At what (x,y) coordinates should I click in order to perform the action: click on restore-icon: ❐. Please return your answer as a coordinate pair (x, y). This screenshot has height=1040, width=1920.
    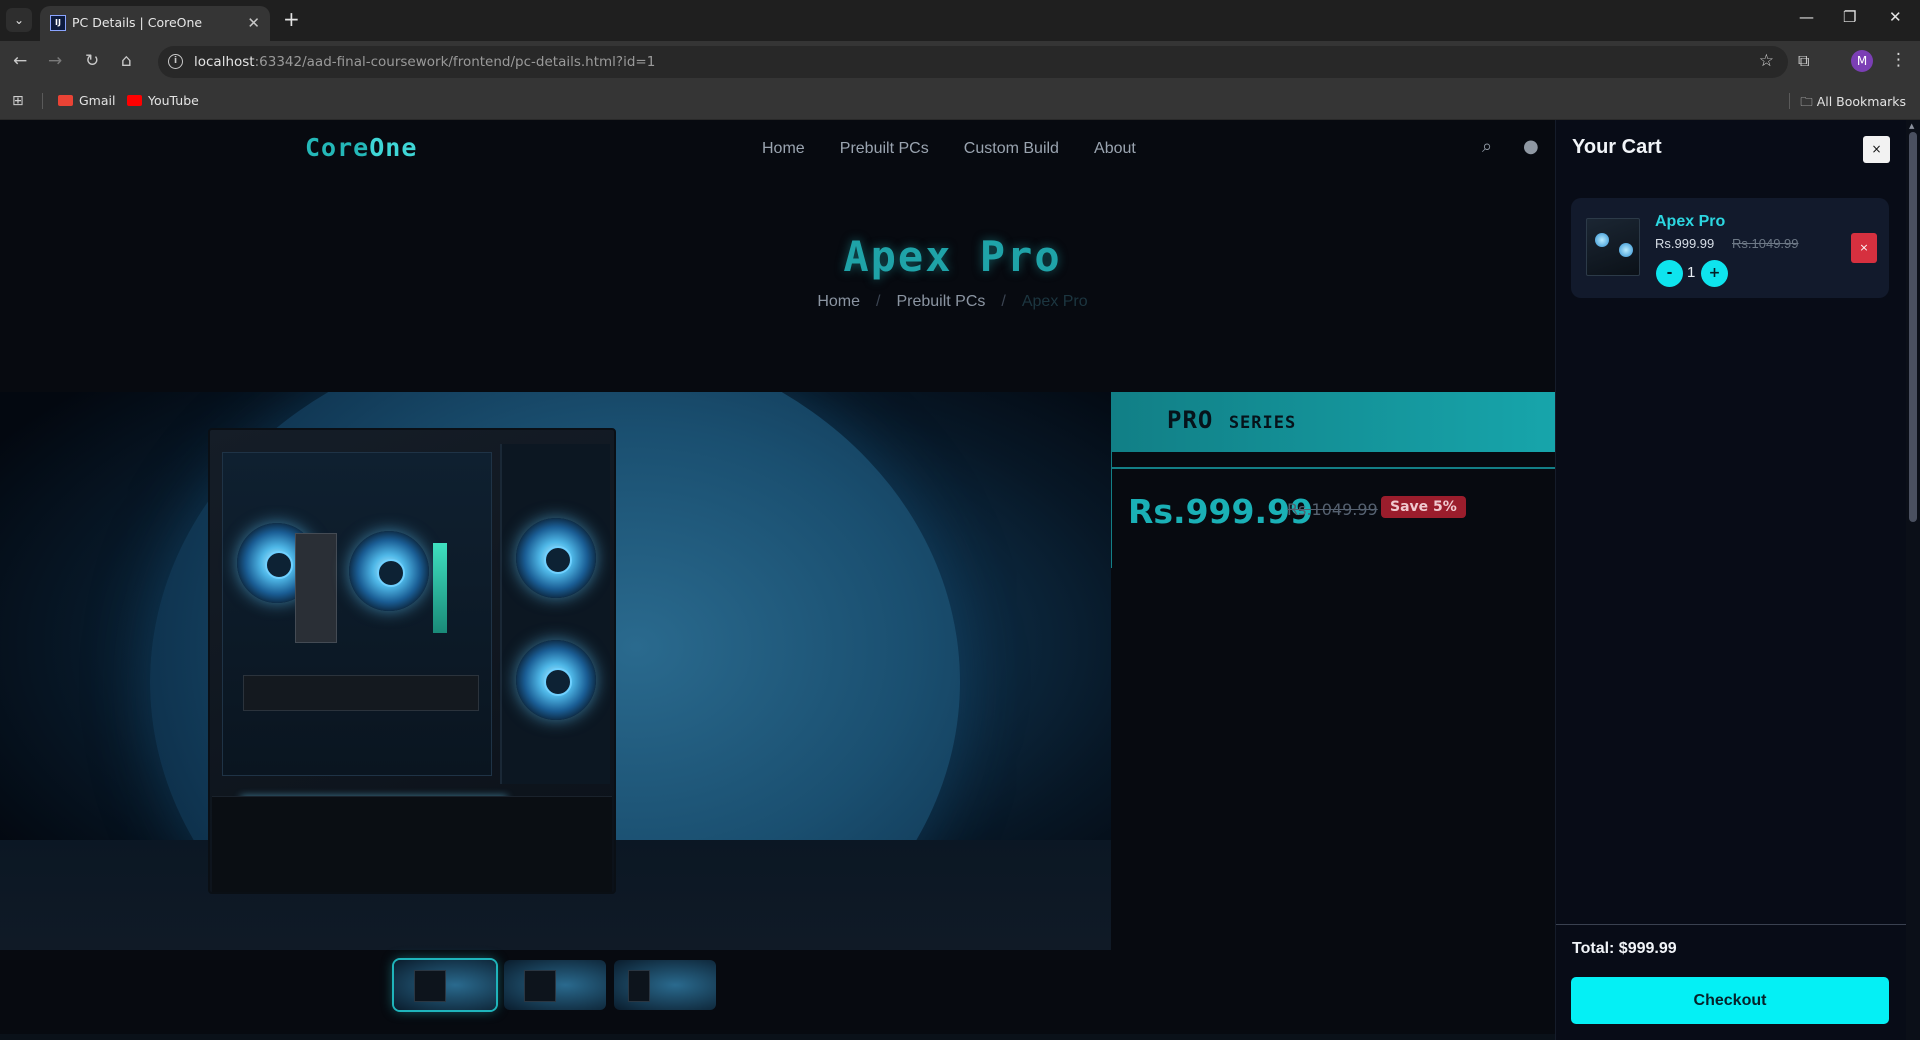
    Looking at the image, I should click on (1849, 17).